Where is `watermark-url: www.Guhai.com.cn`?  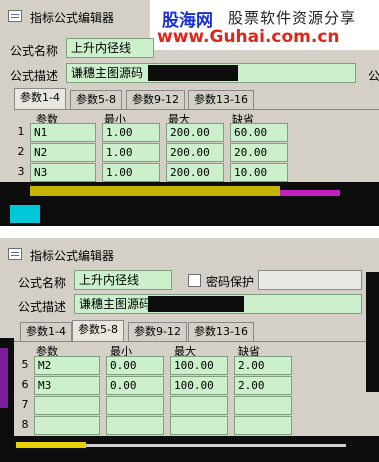
watermark-url: www.Guhai.com.cn is located at coordinates (248, 37).